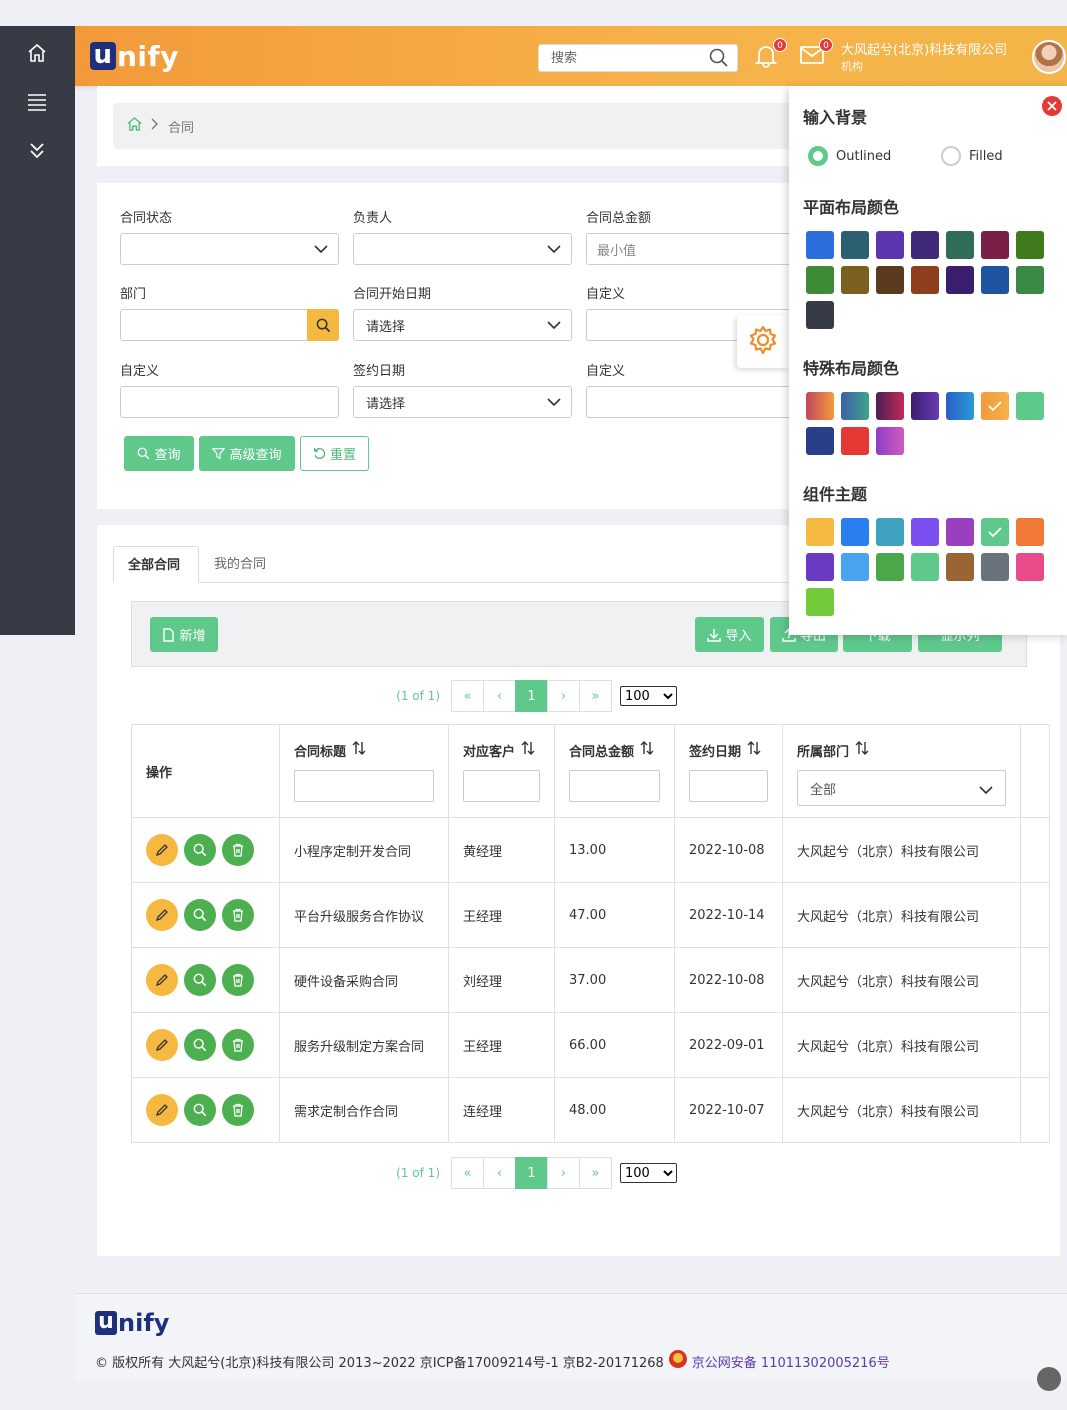 The width and height of the screenshot is (1067, 1410). Describe the element at coordinates (972, 156) in the screenshot. I see `radio-filled: Filled` at that location.